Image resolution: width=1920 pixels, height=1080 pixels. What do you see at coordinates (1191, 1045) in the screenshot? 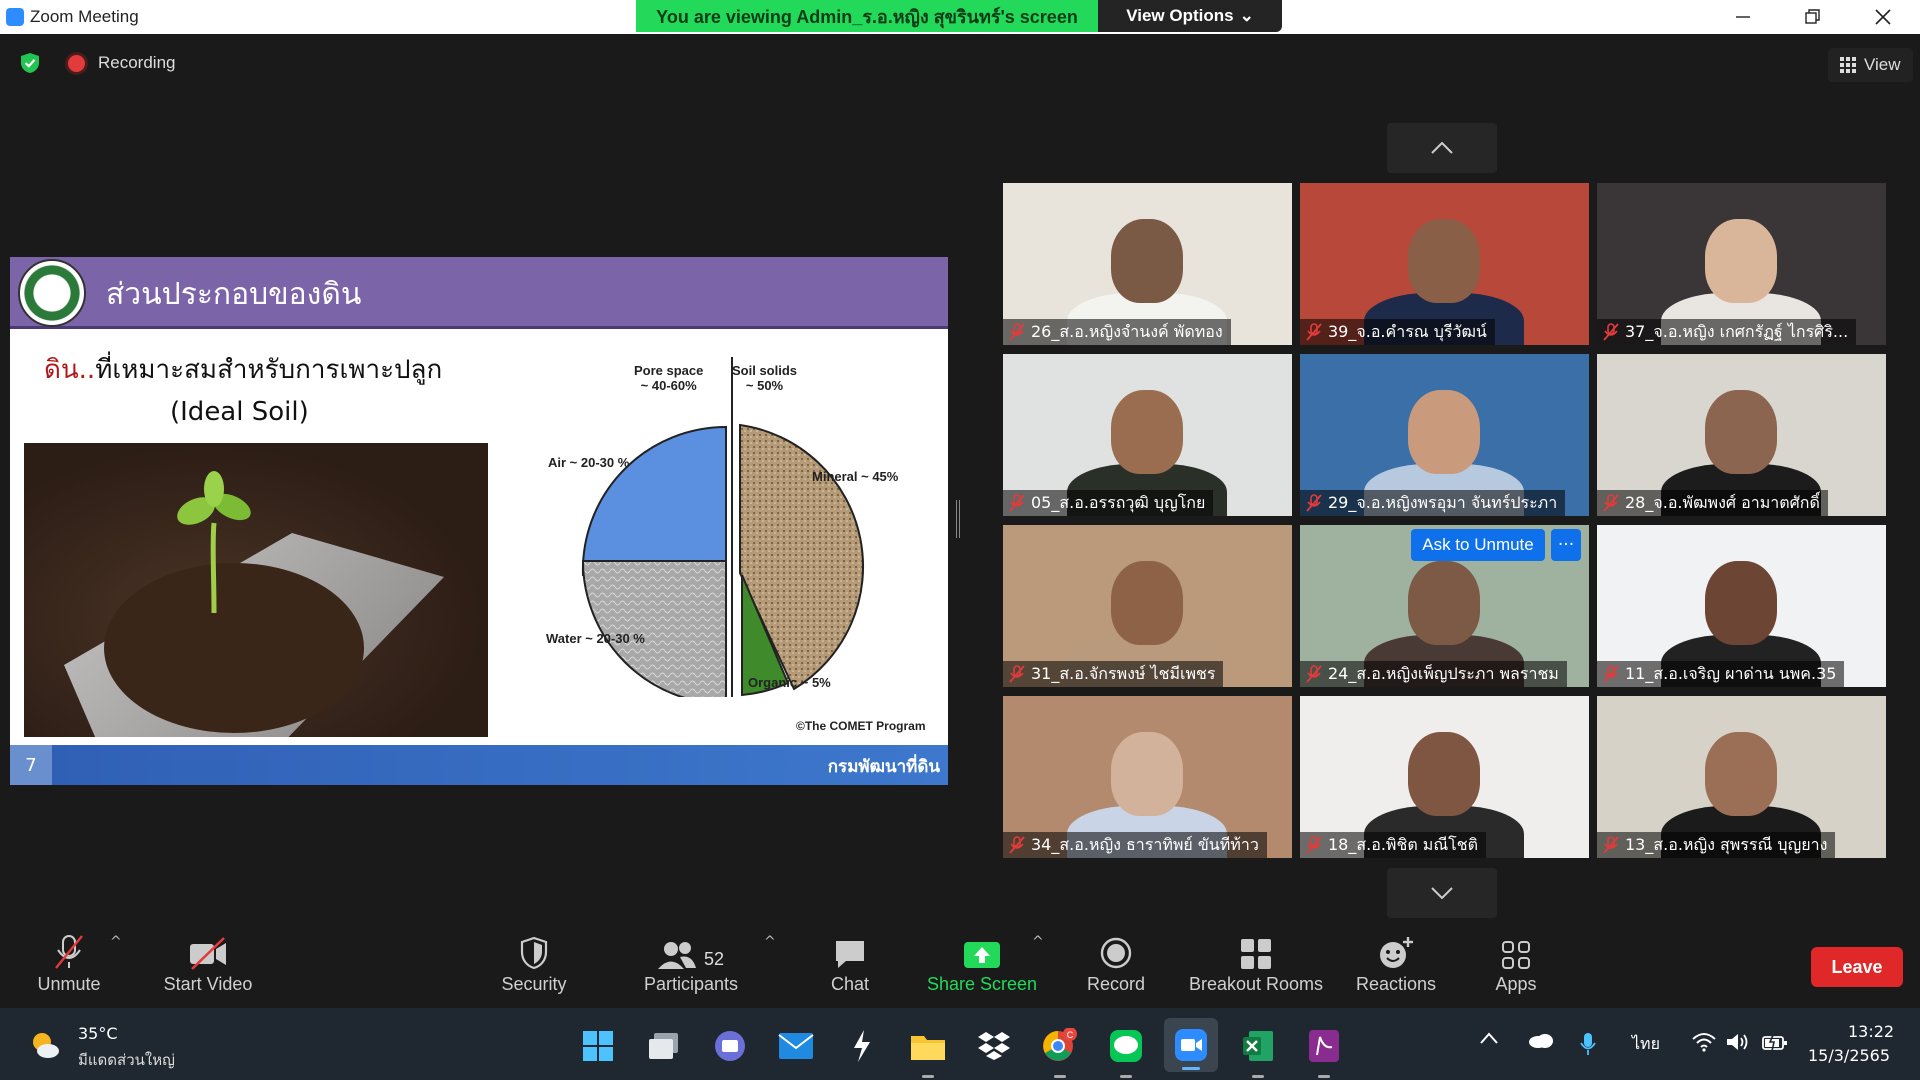
I see `zoom-app` at bounding box center [1191, 1045].